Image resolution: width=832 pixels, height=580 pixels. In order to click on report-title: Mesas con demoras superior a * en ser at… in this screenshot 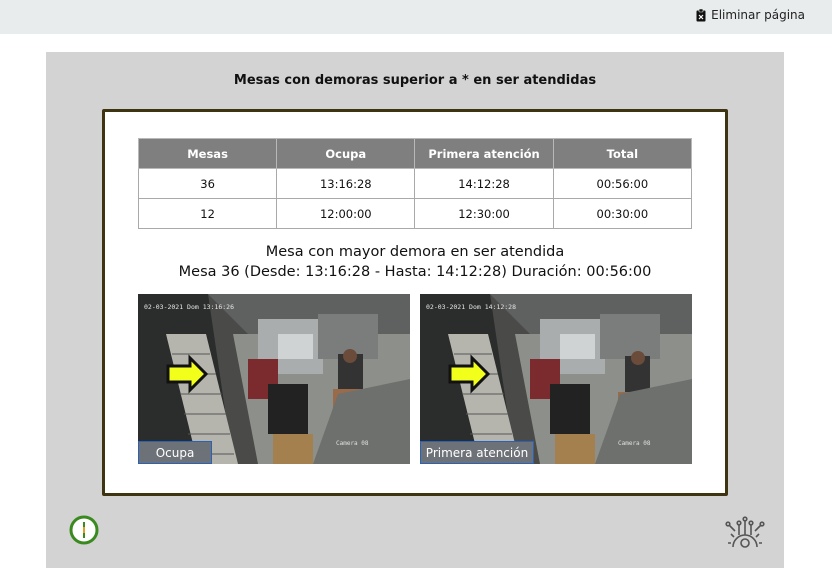, I will do `click(415, 80)`.